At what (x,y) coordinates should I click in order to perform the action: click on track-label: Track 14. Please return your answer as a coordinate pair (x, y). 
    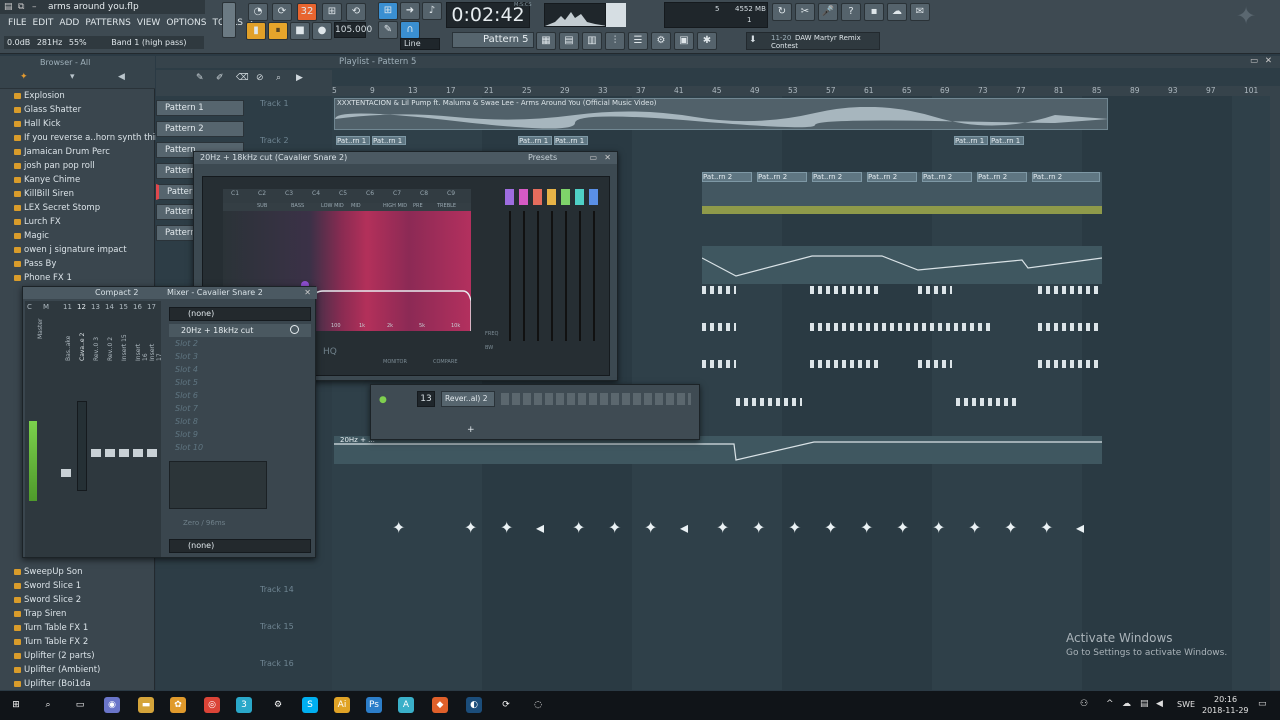
    Looking at the image, I should click on (277, 589).